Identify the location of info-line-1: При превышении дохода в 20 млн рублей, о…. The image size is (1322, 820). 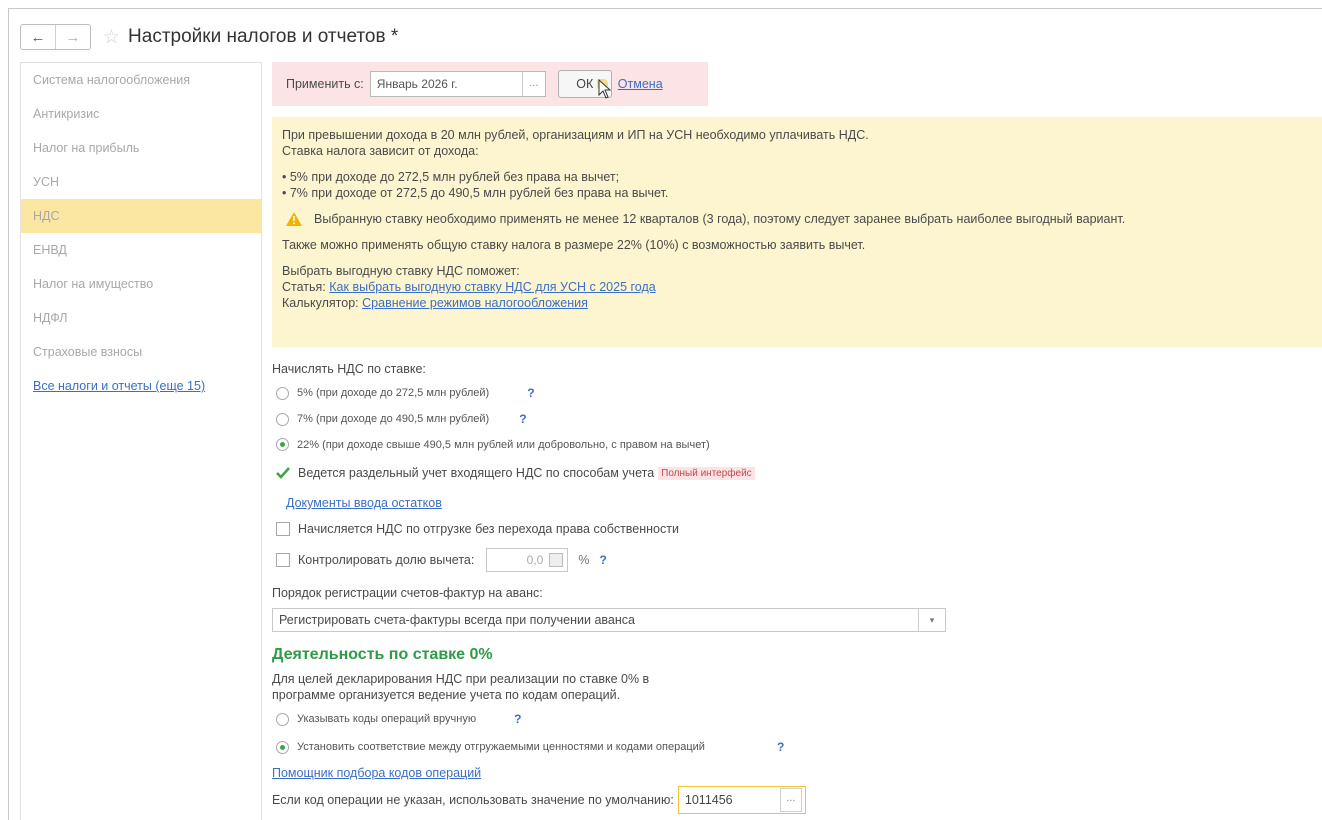
(575, 135).